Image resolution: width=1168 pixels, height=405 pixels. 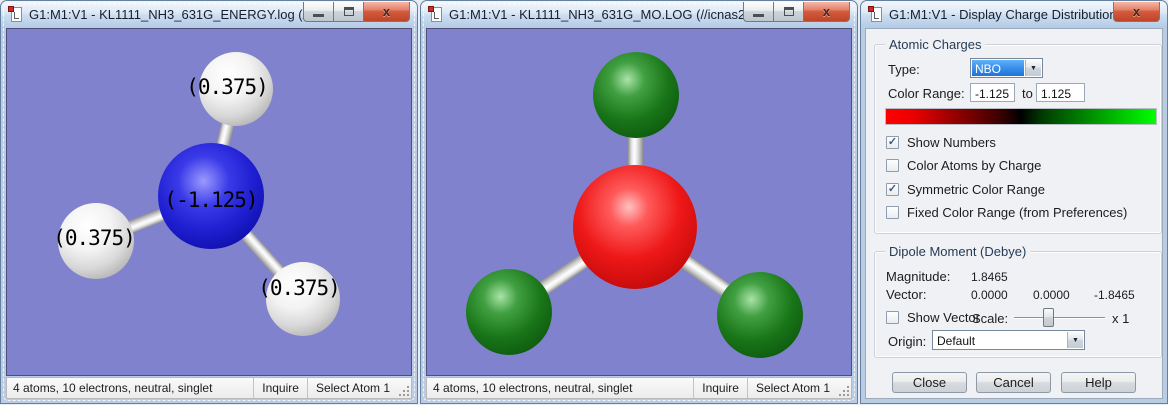 I want to click on scale-slider-thumb, so click(x=1048, y=317).